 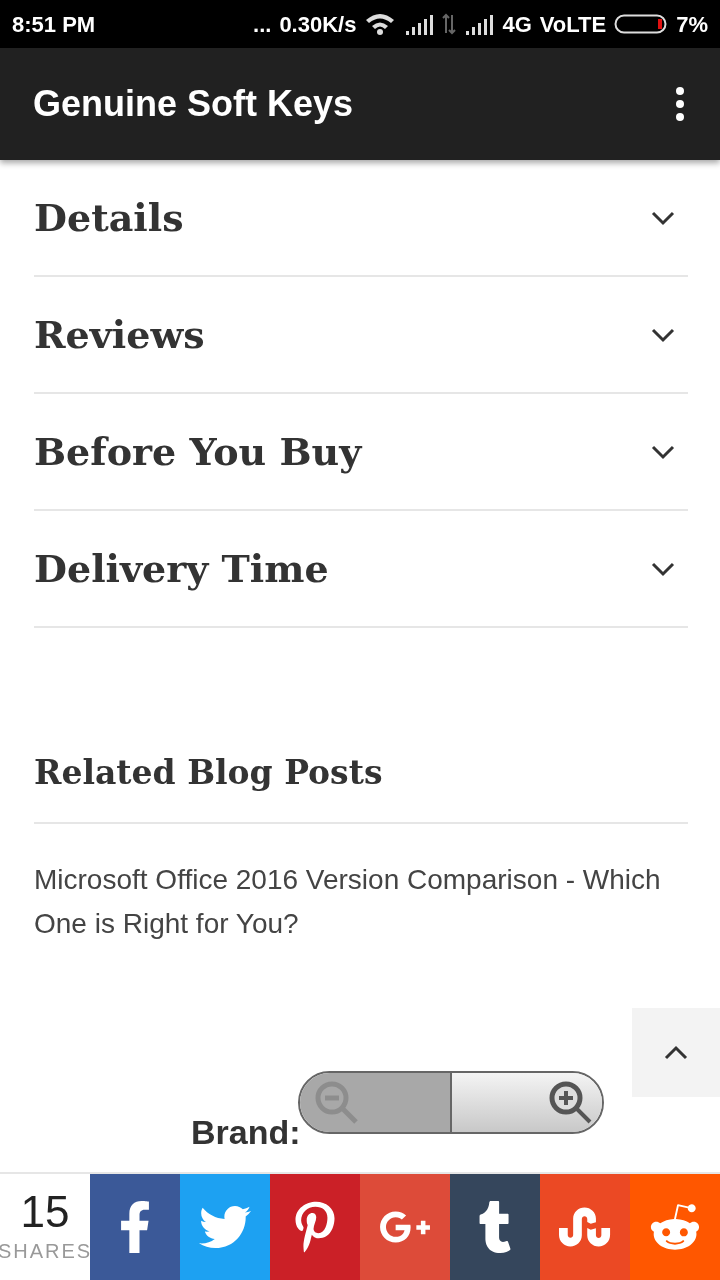 I want to click on zoom-out-button, so click(x=376, y=1102).